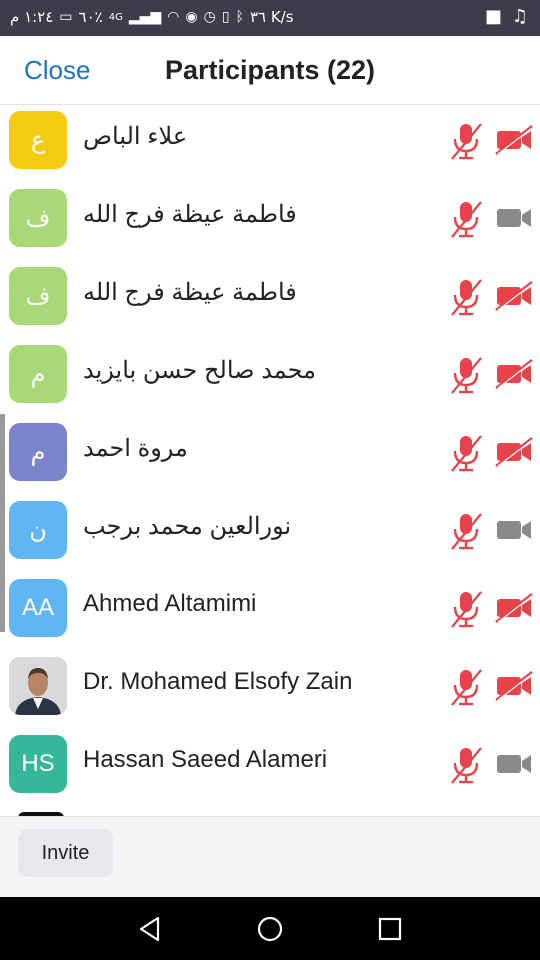 Image resolution: width=540 pixels, height=960 pixels. Describe the element at coordinates (173, 17) in the screenshot. I see `wifi-icon: ◠` at that location.